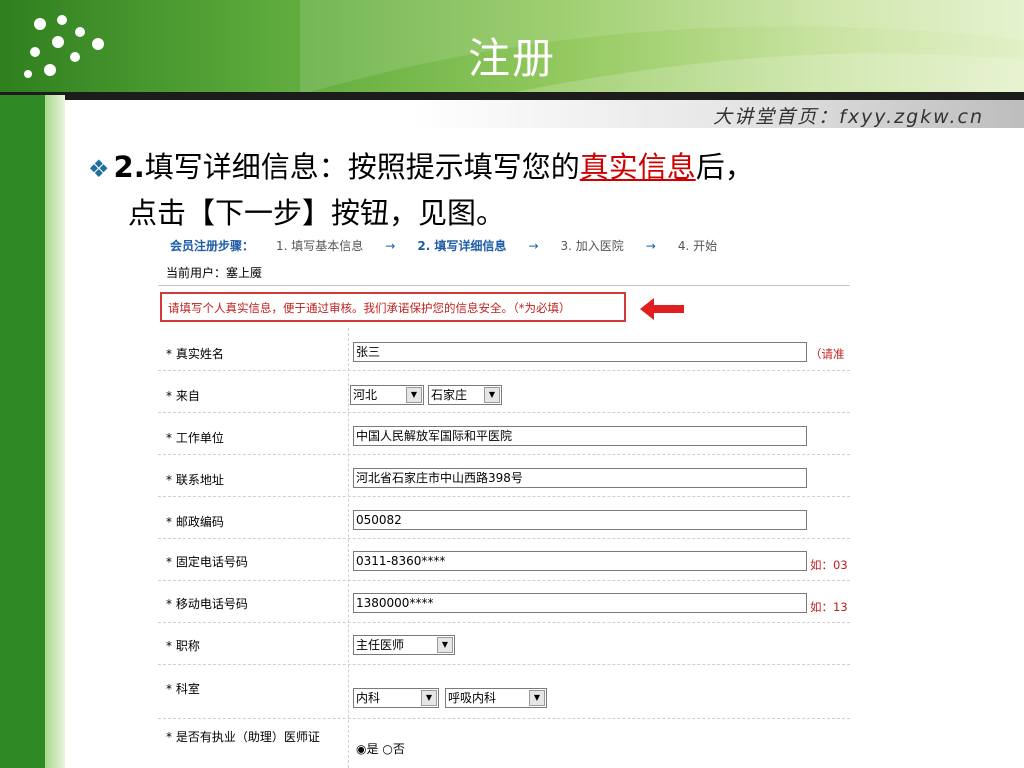  I want to click on radio-no-label: 否, so click(398, 749).